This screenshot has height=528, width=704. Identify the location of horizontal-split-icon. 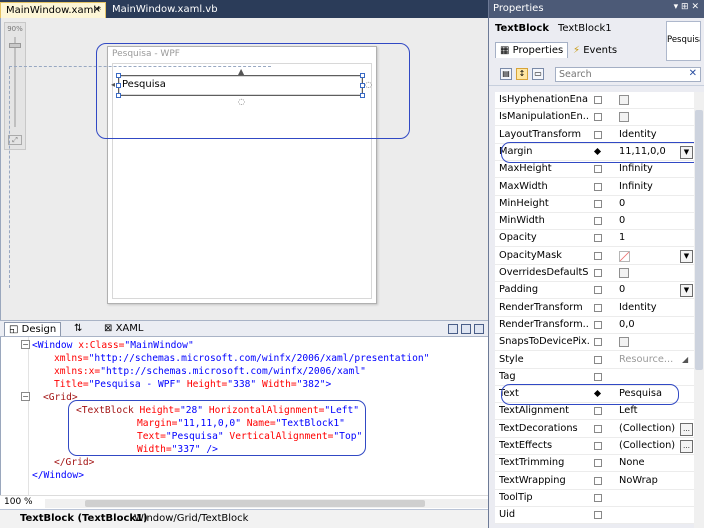
(466, 329).